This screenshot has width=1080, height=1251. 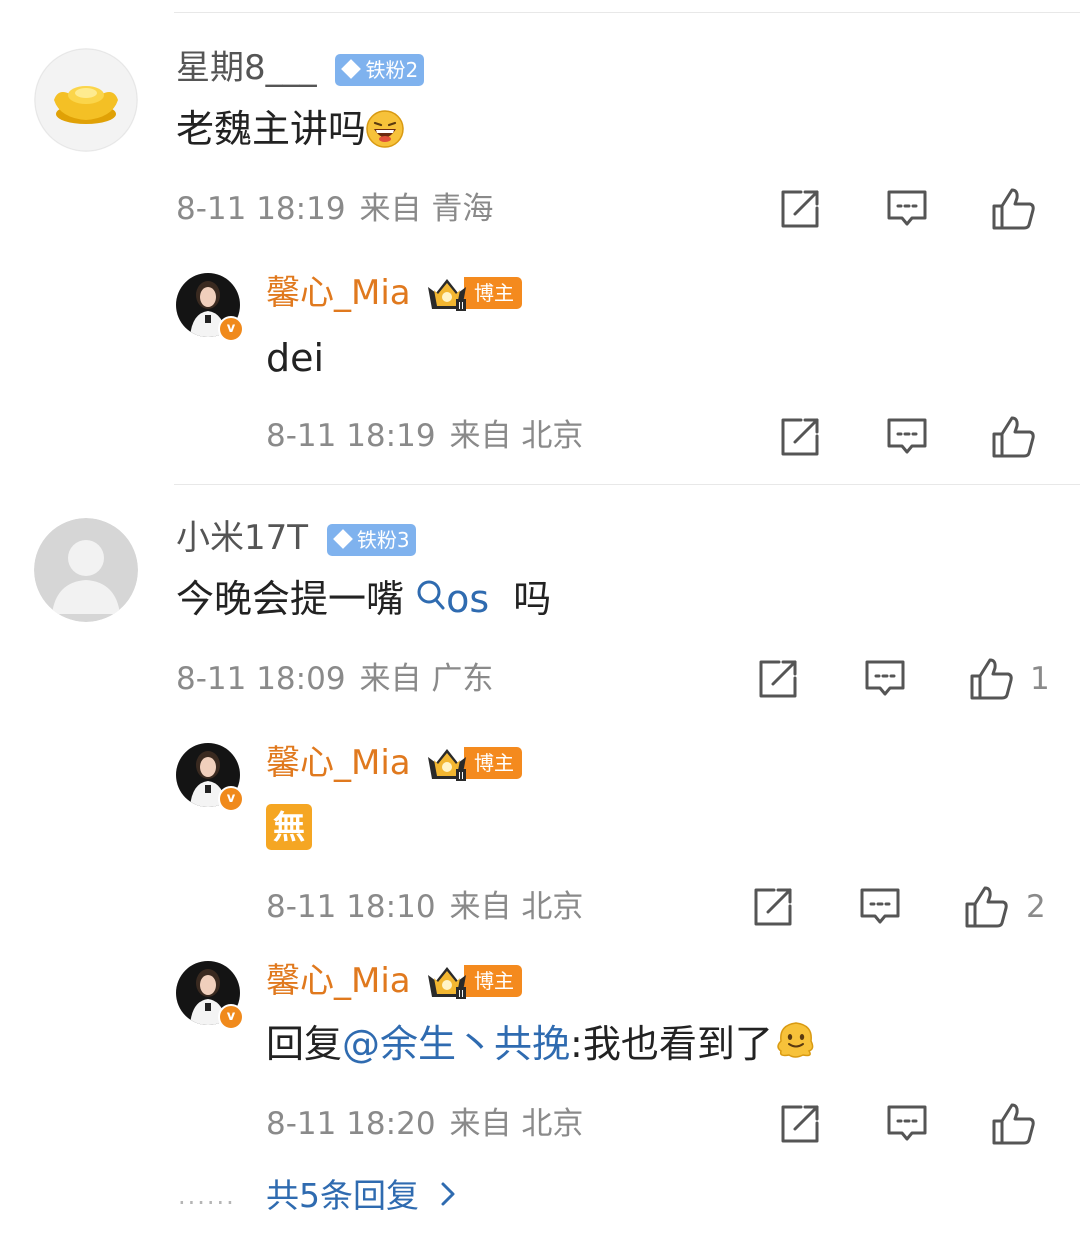 I want to click on username-text: 小米17T, so click(x=242, y=538).